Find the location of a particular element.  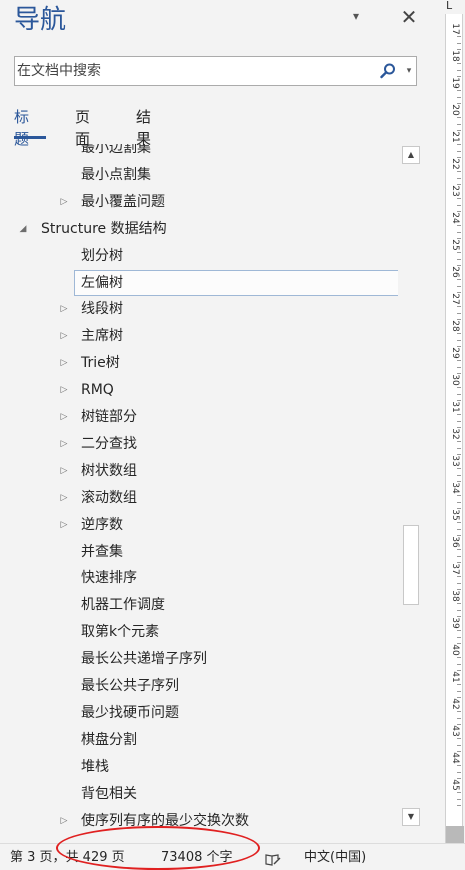

tree-item-label: 左偏树 is located at coordinates (102, 283).